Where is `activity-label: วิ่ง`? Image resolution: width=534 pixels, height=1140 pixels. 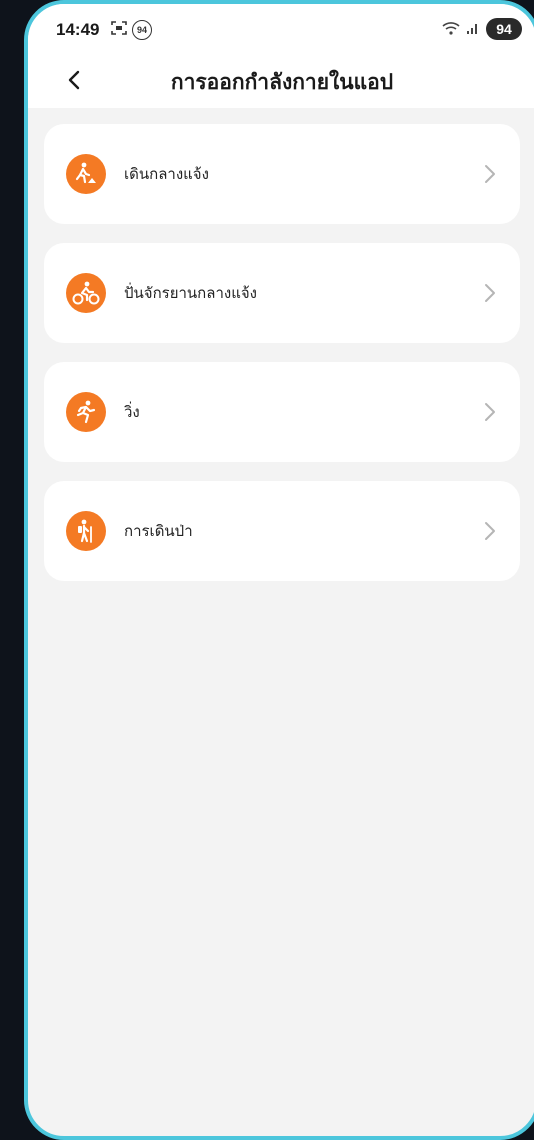 activity-label: วิ่ง is located at coordinates (132, 412).